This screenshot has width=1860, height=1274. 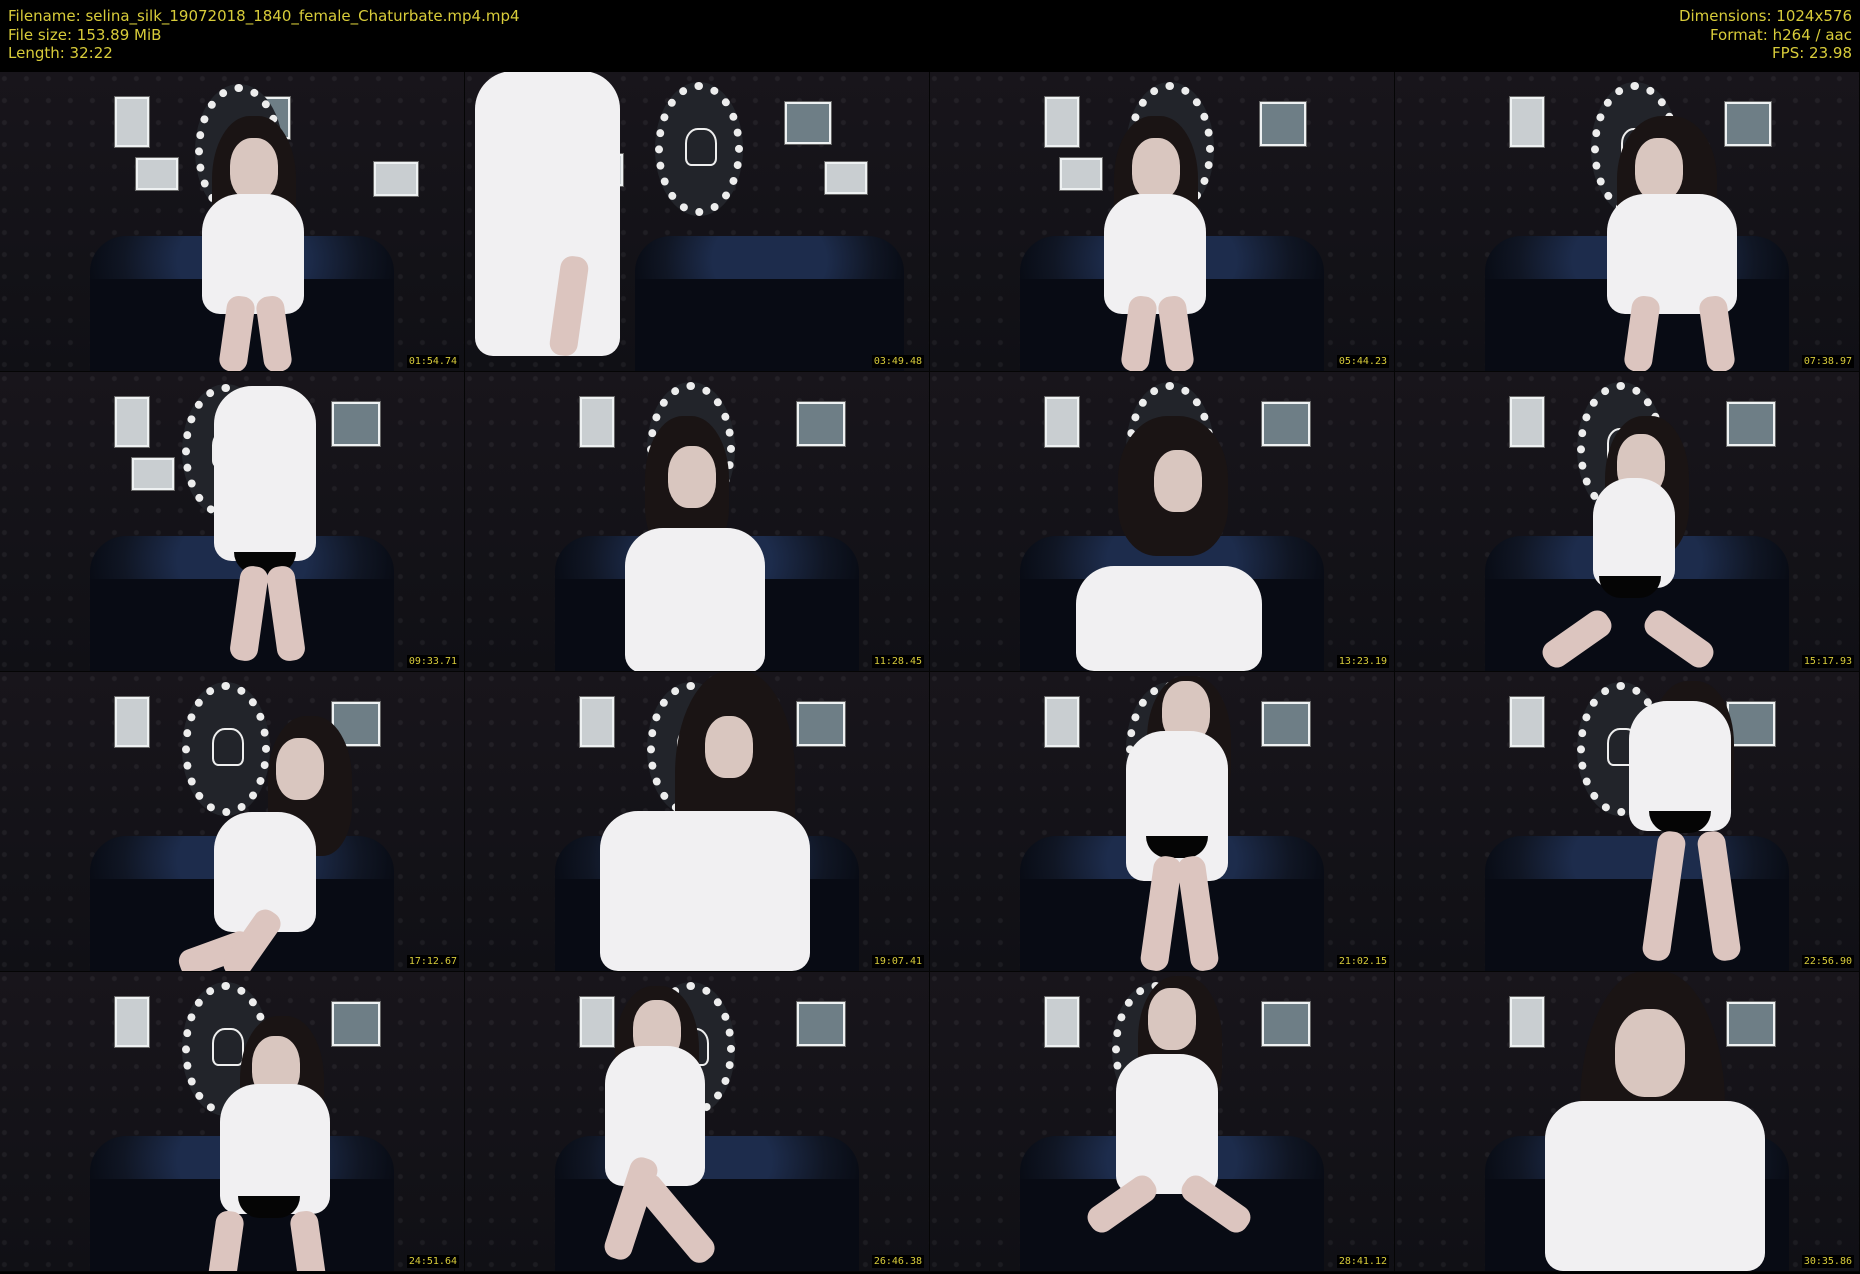 I want to click on length-text: Length: 32:22, so click(x=60, y=53).